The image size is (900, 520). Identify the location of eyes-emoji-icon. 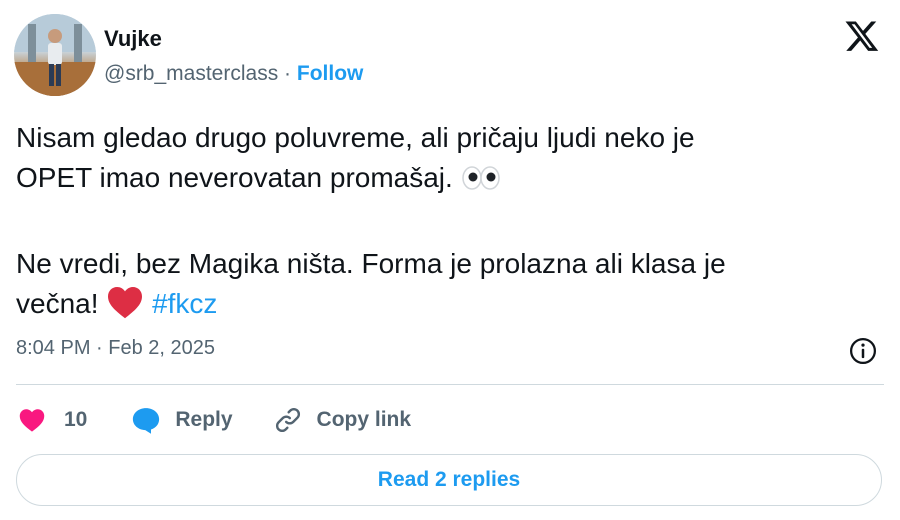
(481, 183).